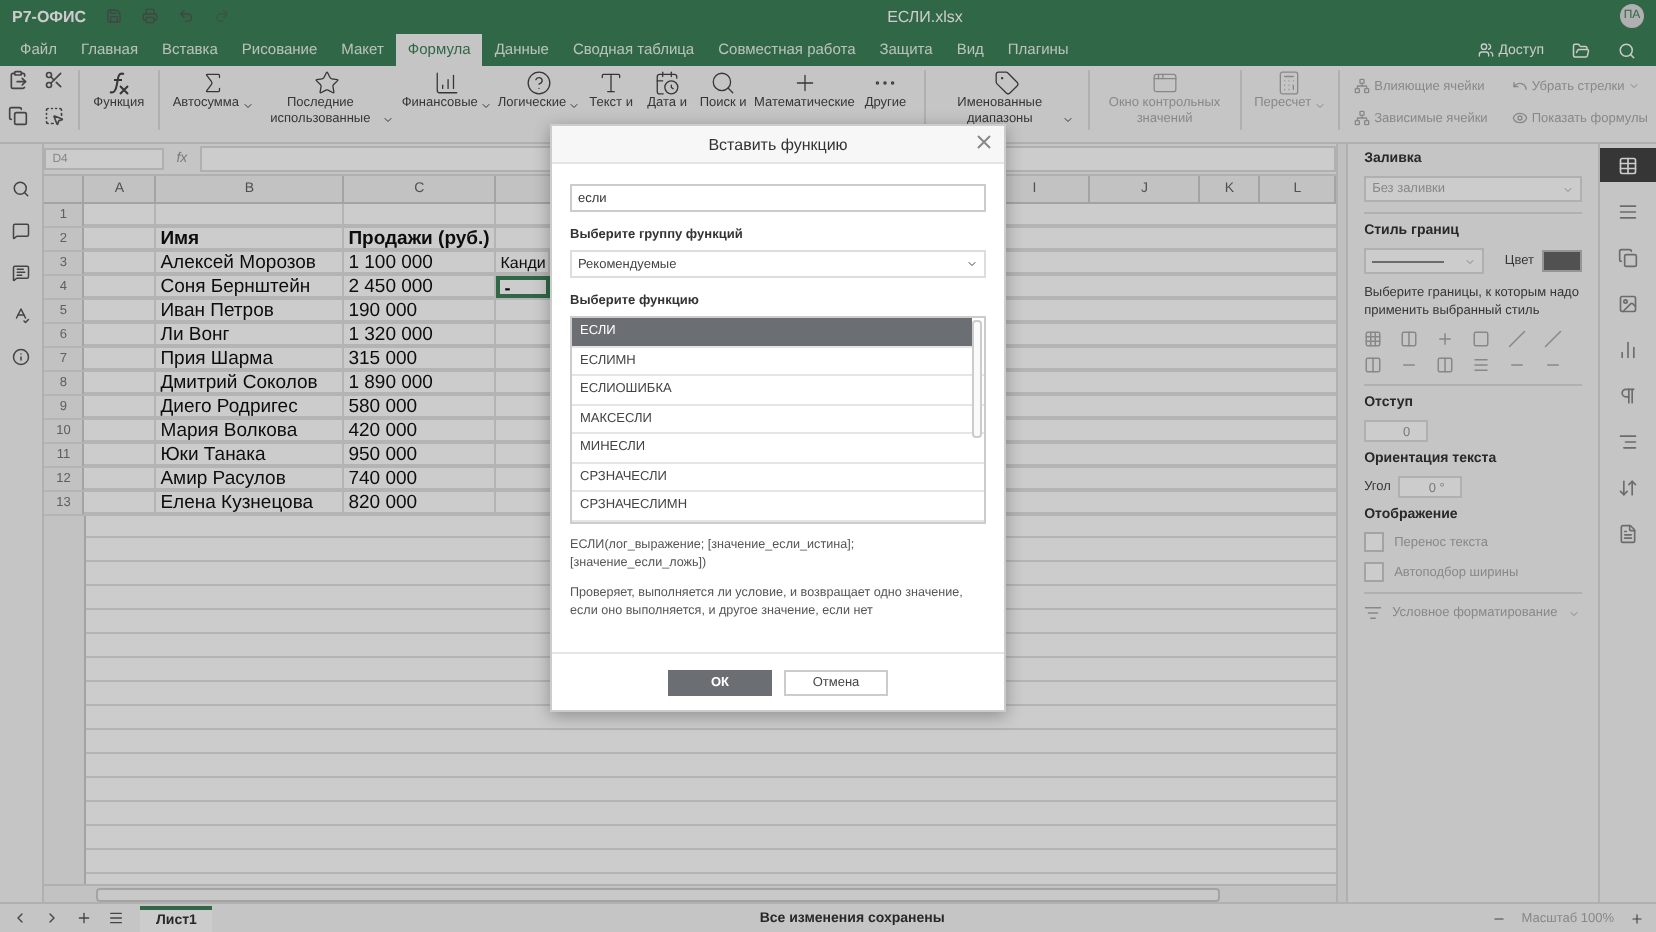 Image resolution: width=1656 pixels, height=932 pixels. I want to click on table-cell: 190 000, so click(420, 311).